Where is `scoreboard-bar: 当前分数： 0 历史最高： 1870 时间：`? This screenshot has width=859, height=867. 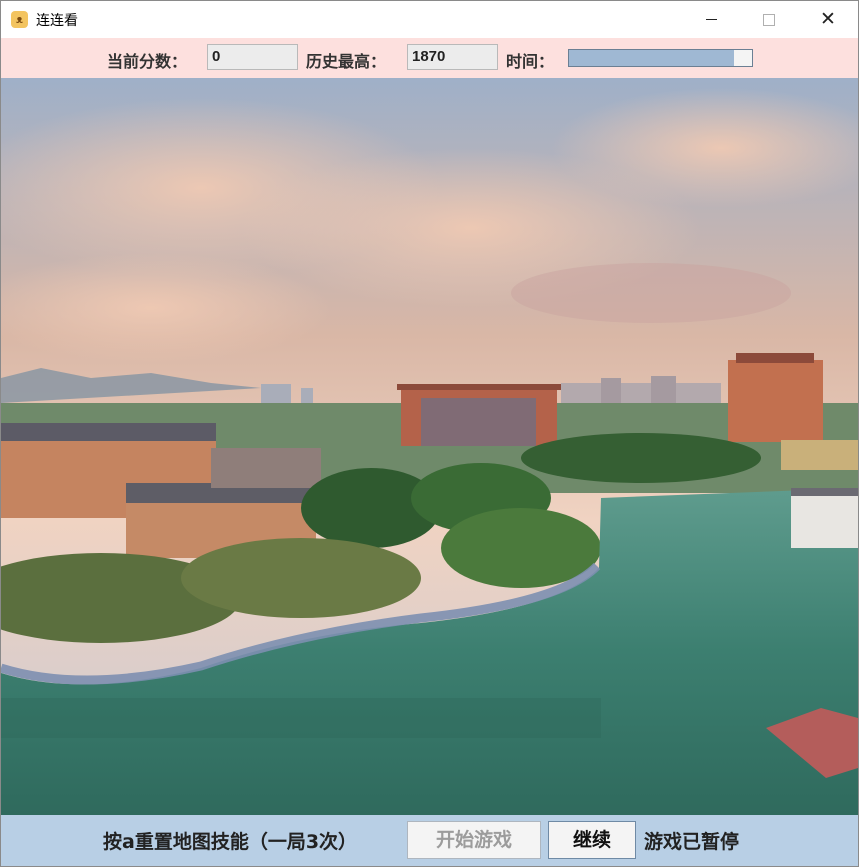 scoreboard-bar: 当前分数： 0 历史最高： 1870 时间： is located at coordinates (429, 58).